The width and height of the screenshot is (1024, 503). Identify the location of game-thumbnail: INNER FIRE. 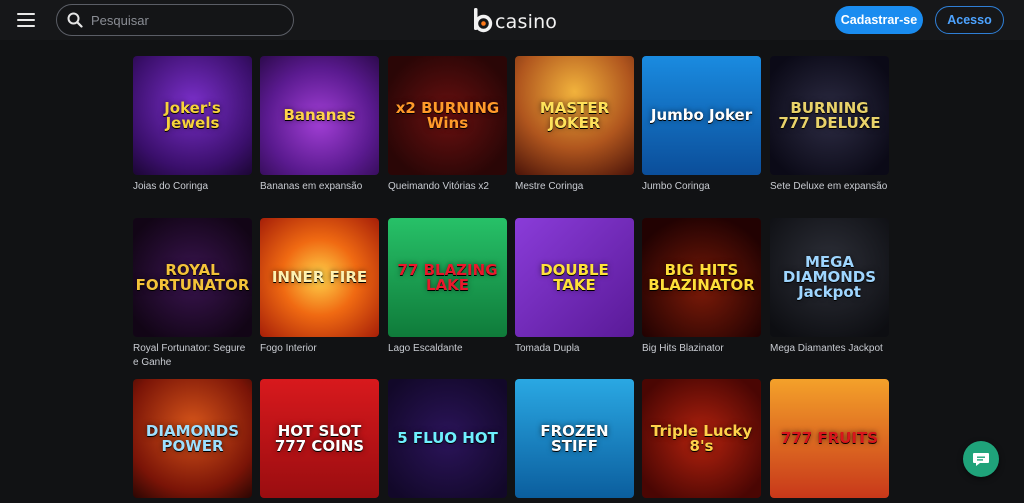
(319, 277).